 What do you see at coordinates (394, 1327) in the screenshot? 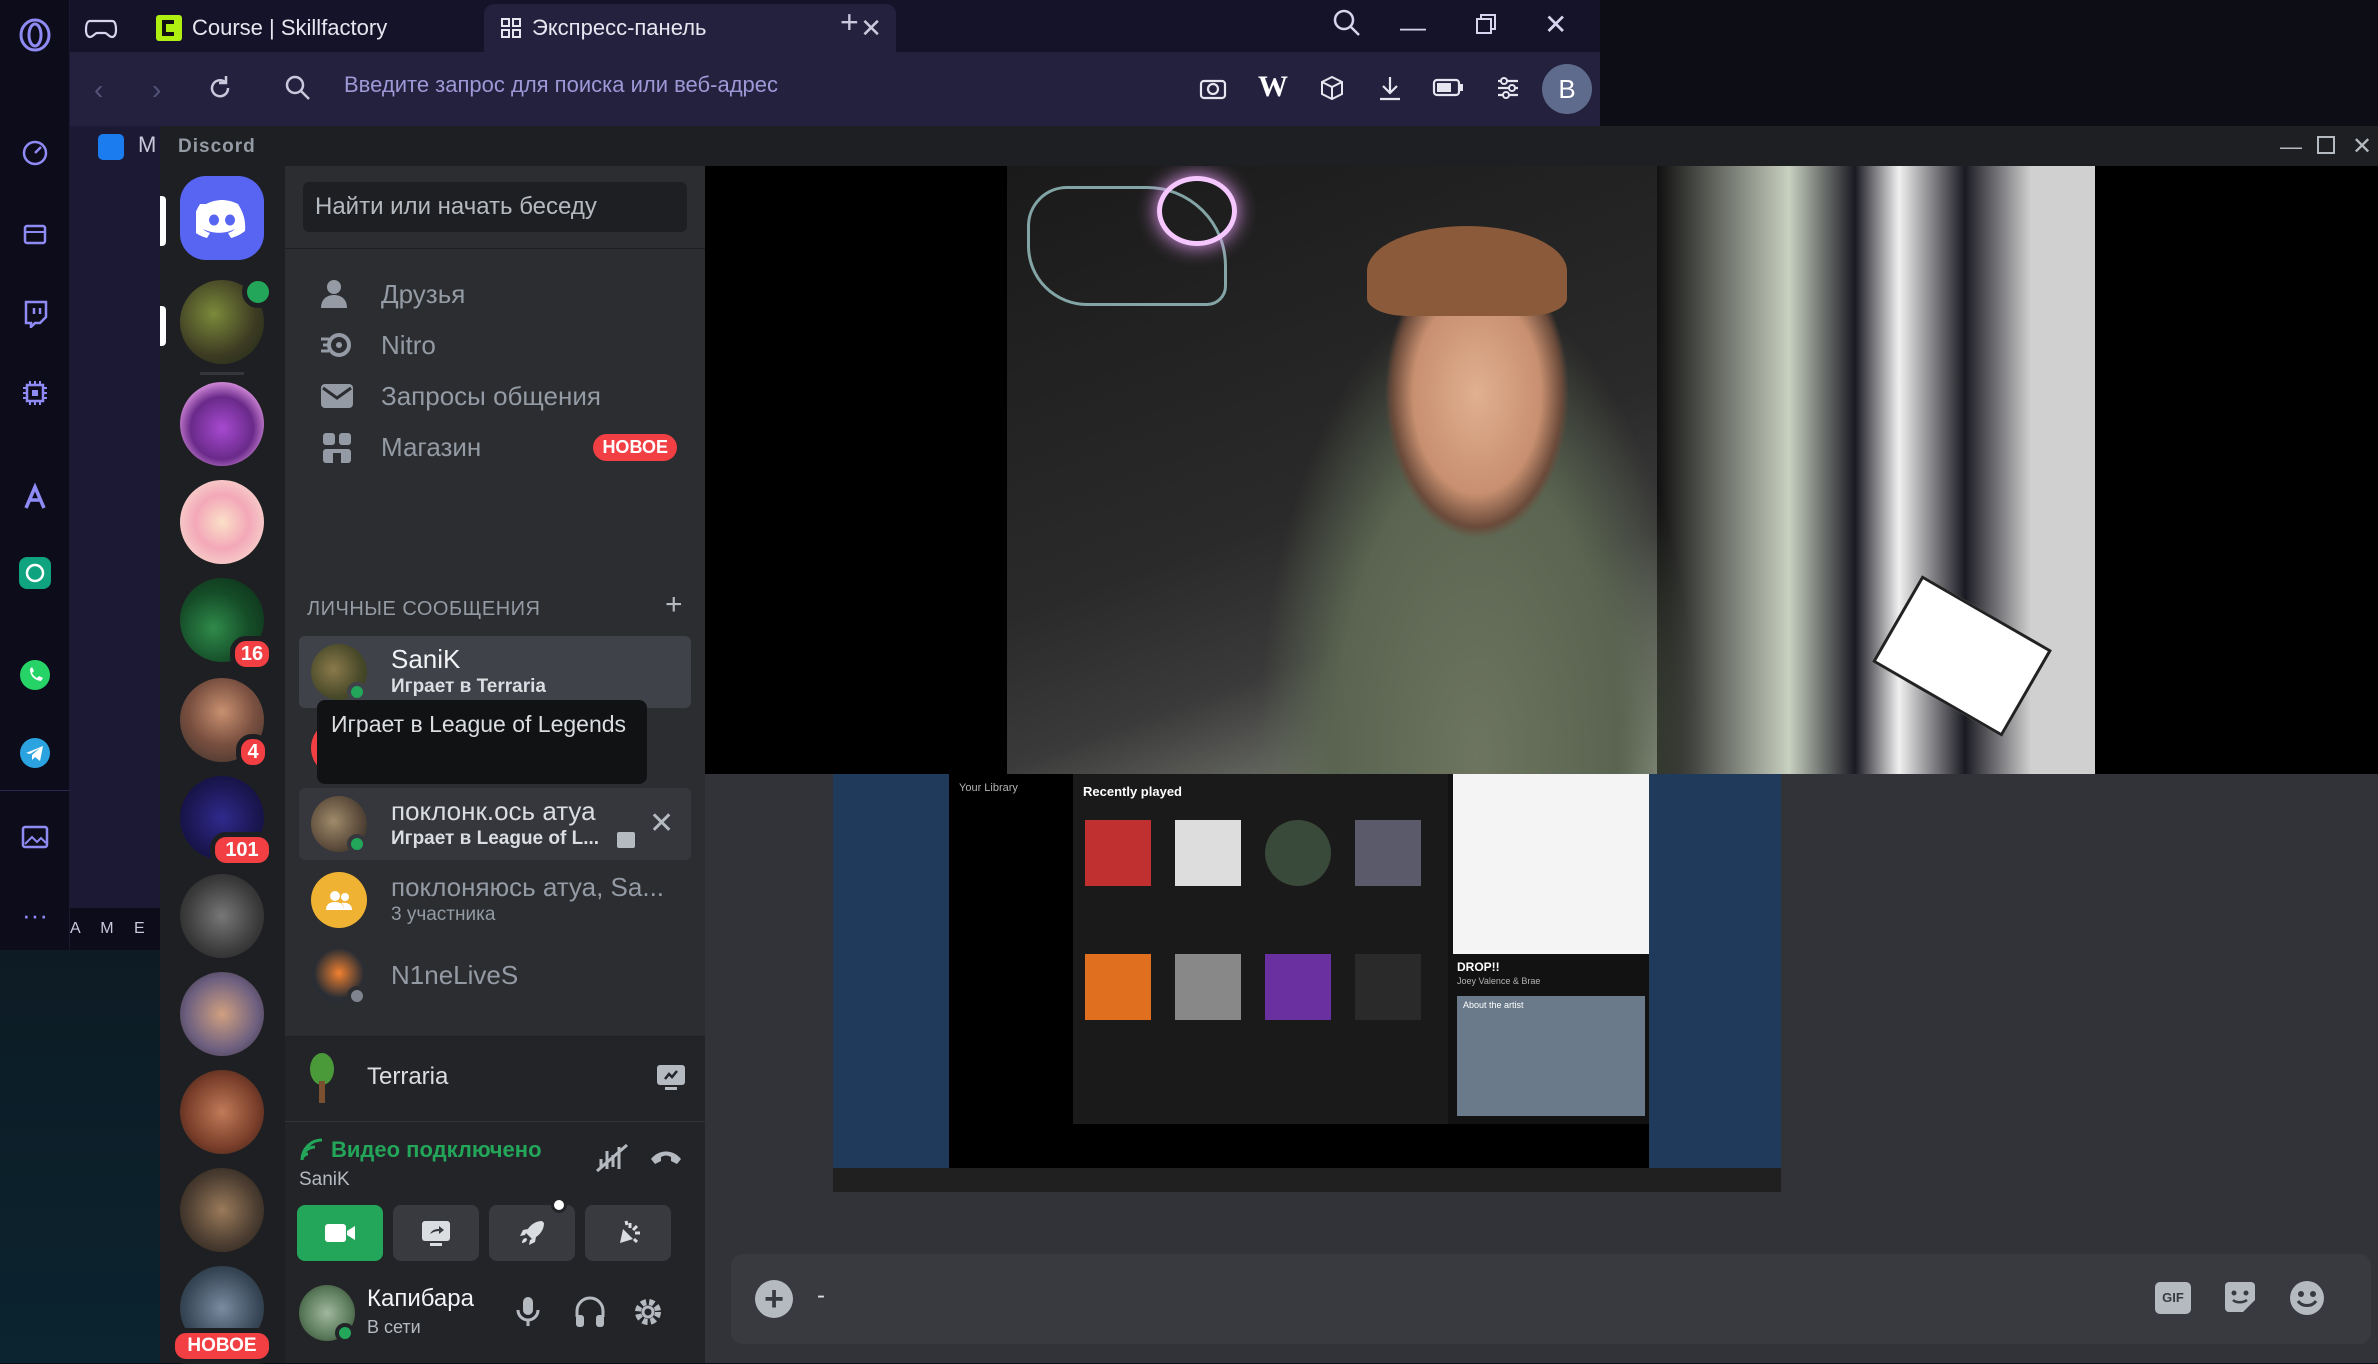
I see `user-status: В сети` at bounding box center [394, 1327].